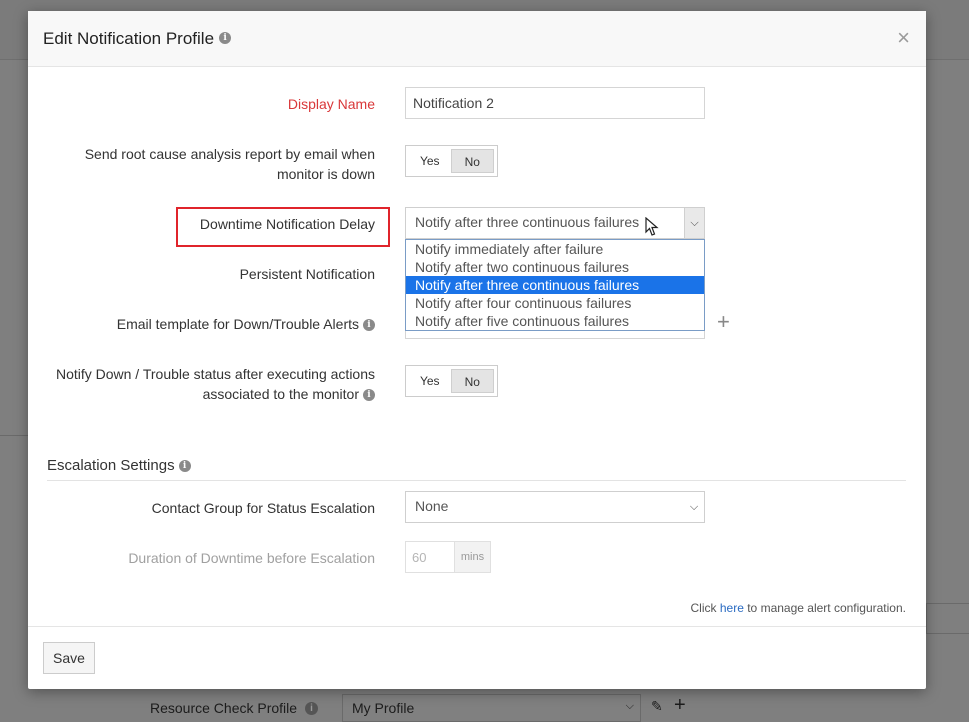 The width and height of the screenshot is (969, 722). What do you see at coordinates (491, 708) in the screenshot?
I see `background-profile-select: My Profile ⌵` at bounding box center [491, 708].